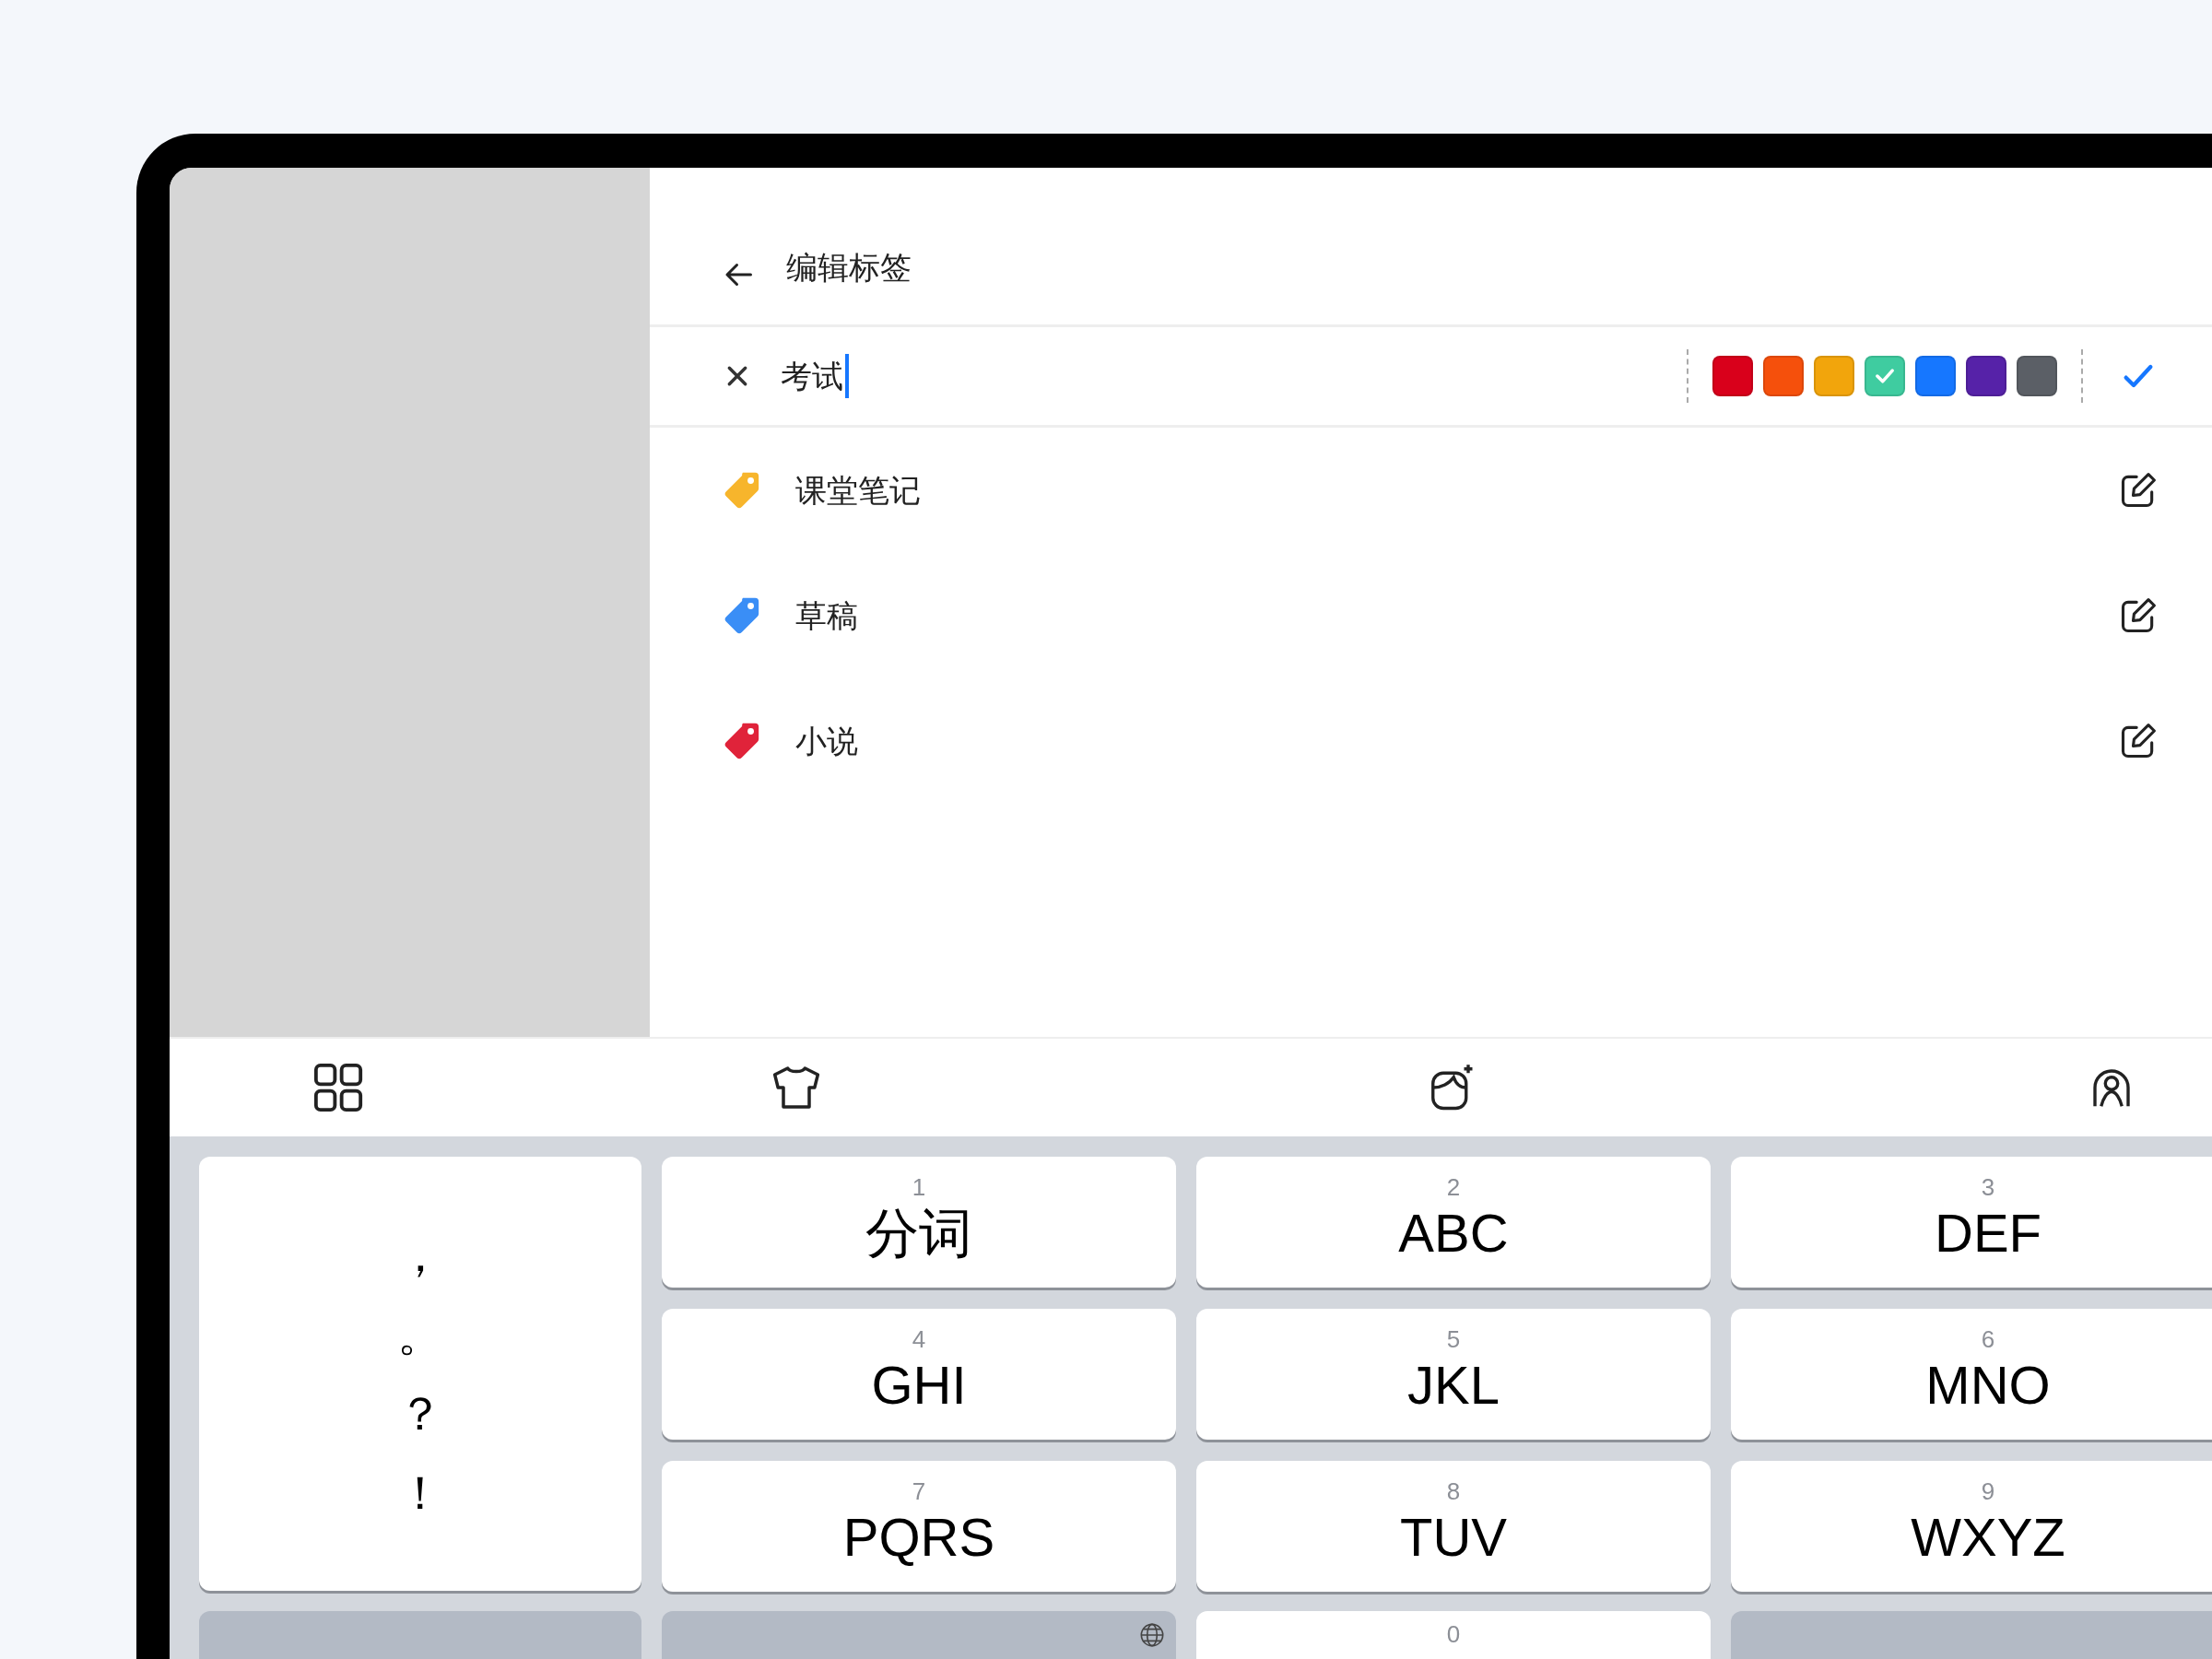 The height and width of the screenshot is (1659, 2212). Describe the element at coordinates (1988, 1385) in the screenshot. I see `key-letters: MNO` at that location.